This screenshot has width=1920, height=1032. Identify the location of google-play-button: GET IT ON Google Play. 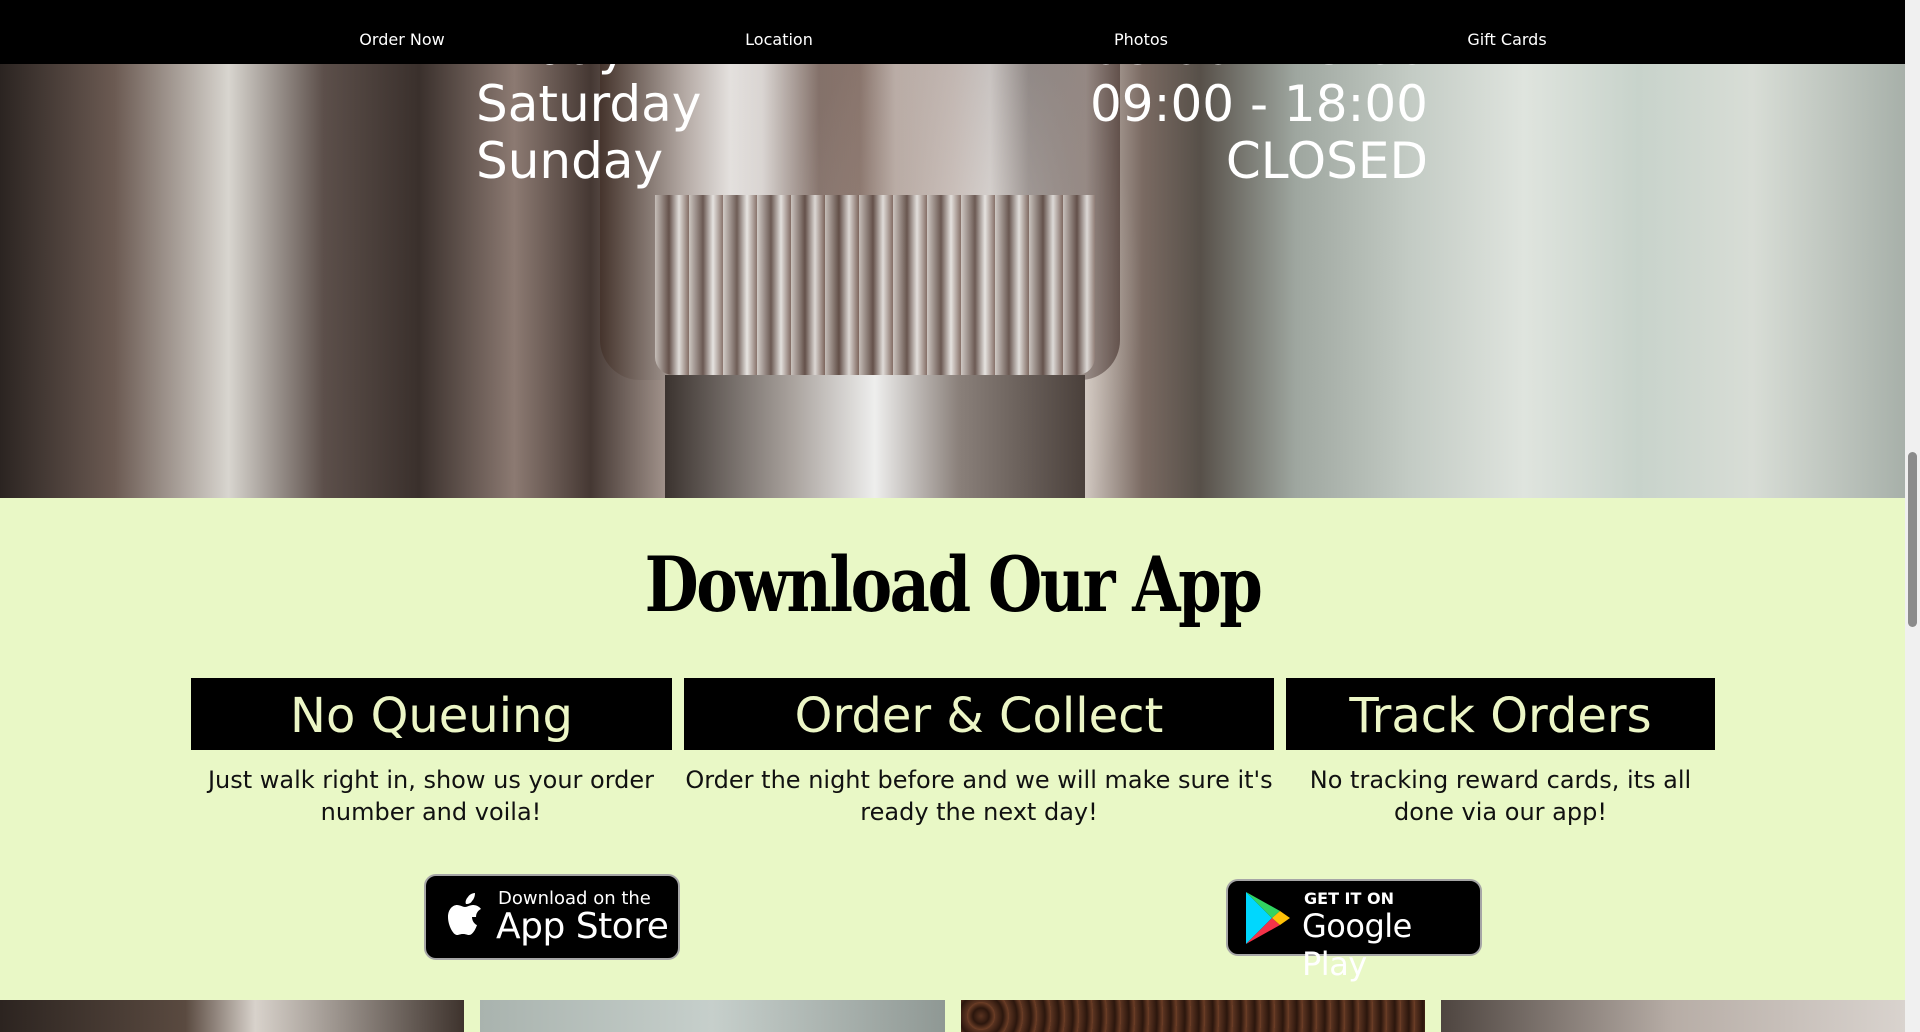
(1354, 931).